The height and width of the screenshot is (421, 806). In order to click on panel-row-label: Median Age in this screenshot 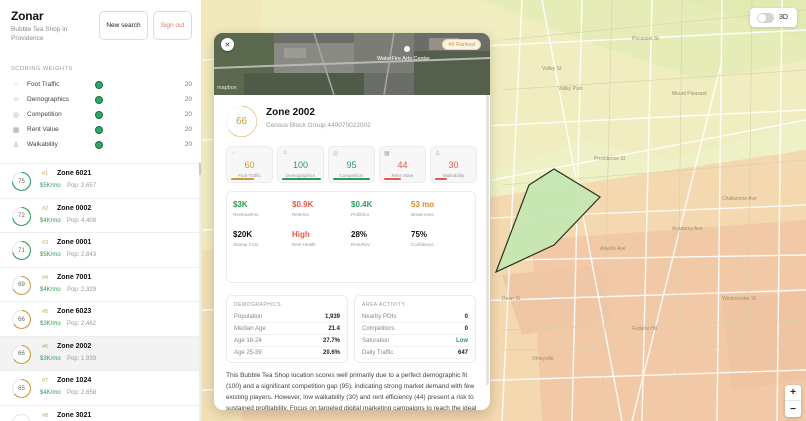, I will do `click(250, 329)`.